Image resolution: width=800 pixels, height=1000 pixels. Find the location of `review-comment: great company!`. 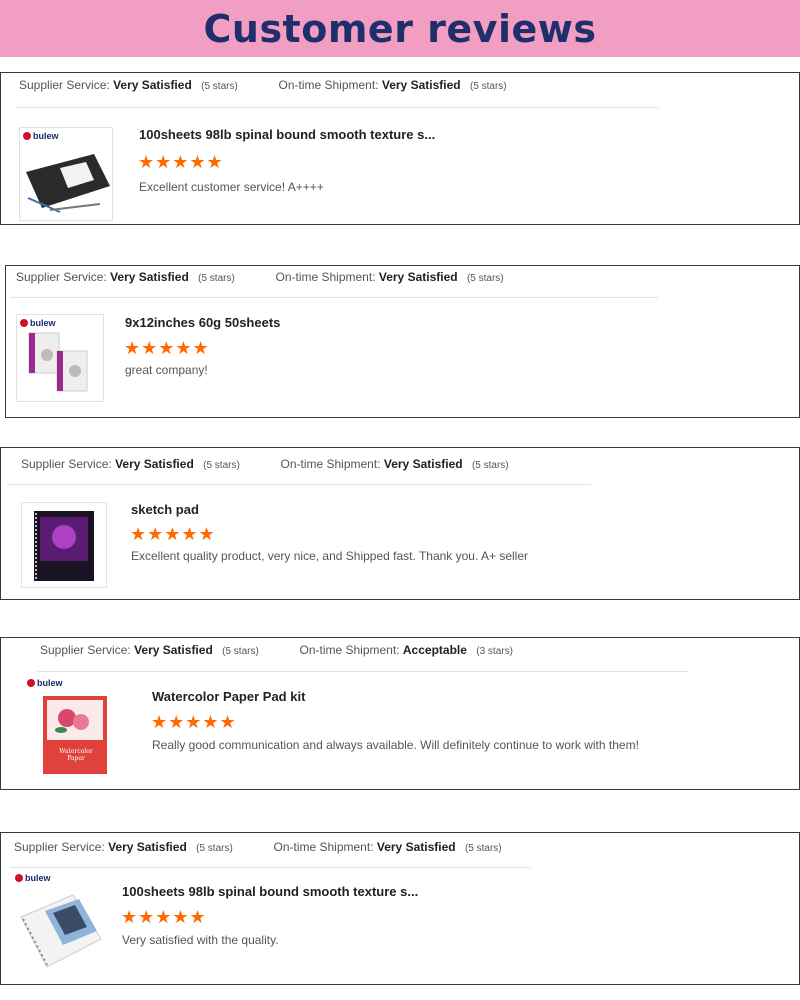

review-comment: great company! is located at coordinates (166, 370).